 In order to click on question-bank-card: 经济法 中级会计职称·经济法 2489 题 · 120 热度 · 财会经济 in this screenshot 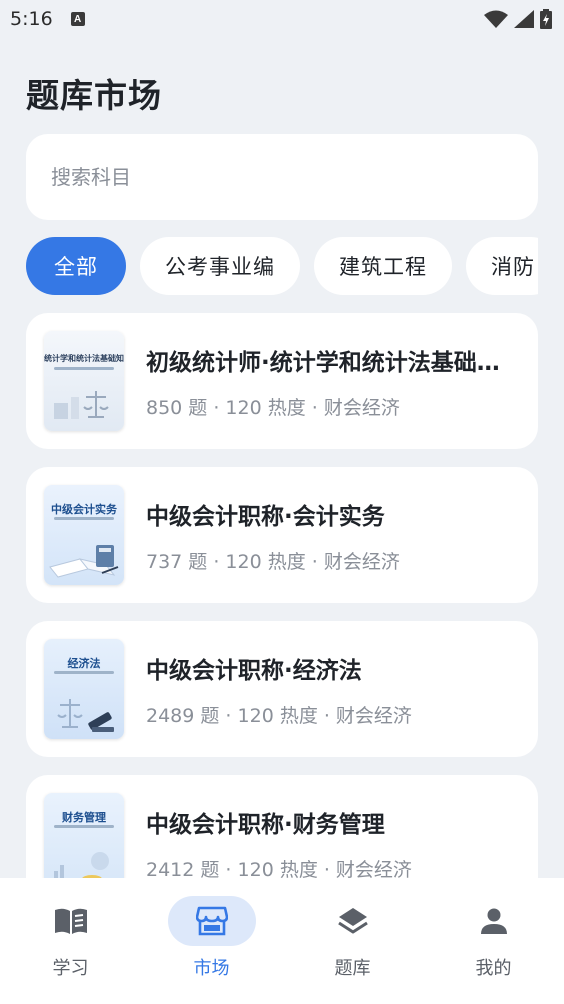, I will do `click(282, 689)`.